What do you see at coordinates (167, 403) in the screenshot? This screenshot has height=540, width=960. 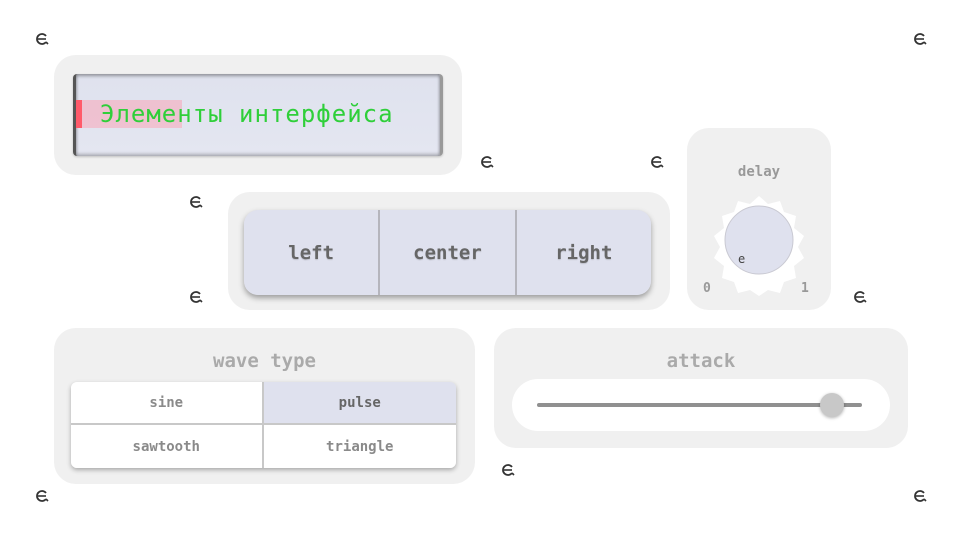 I see `wave-option-sine: sine` at bounding box center [167, 403].